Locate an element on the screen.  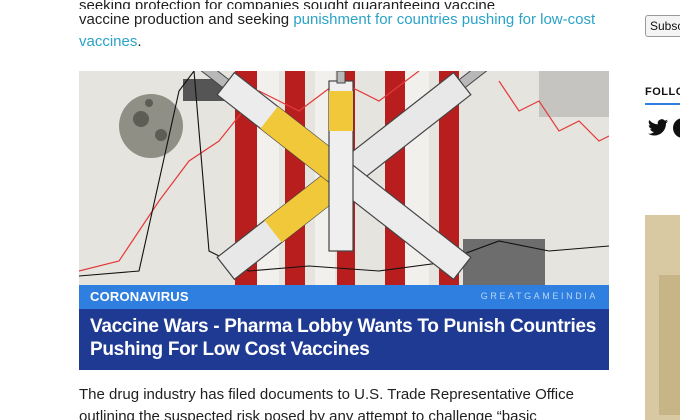
category-bar: CORONAVIRUS GREATGAMEINDIA is located at coordinates (344, 297).